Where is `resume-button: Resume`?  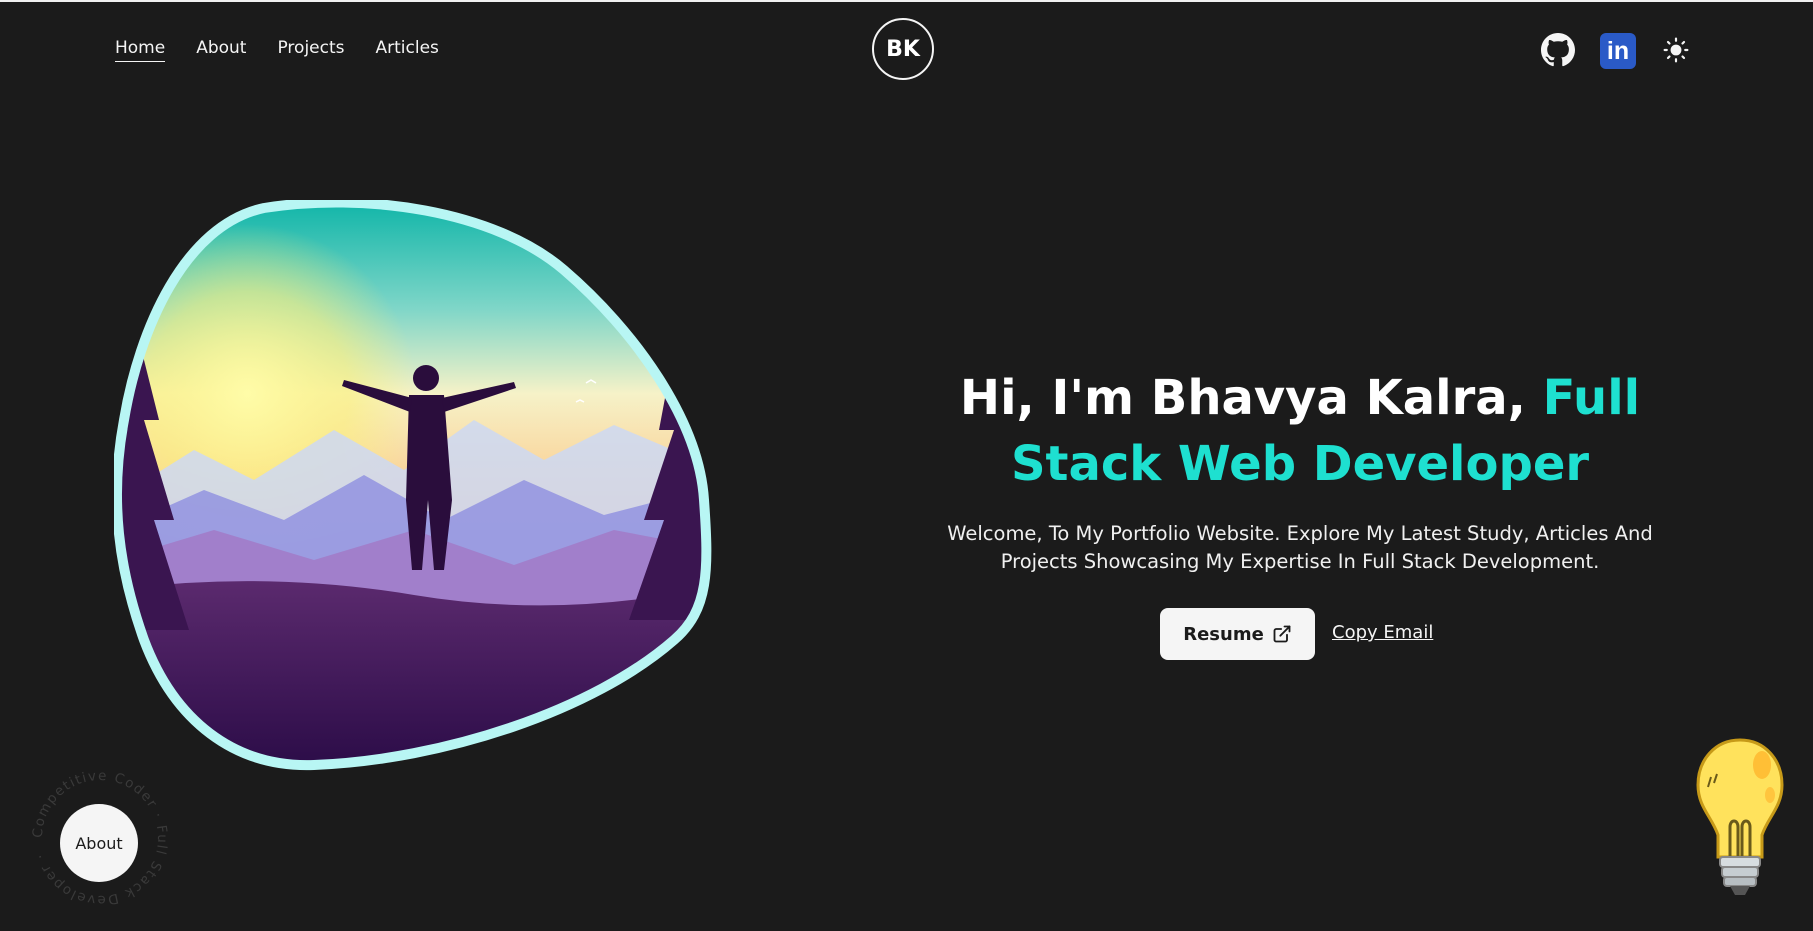 resume-button: Resume is located at coordinates (1237, 634).